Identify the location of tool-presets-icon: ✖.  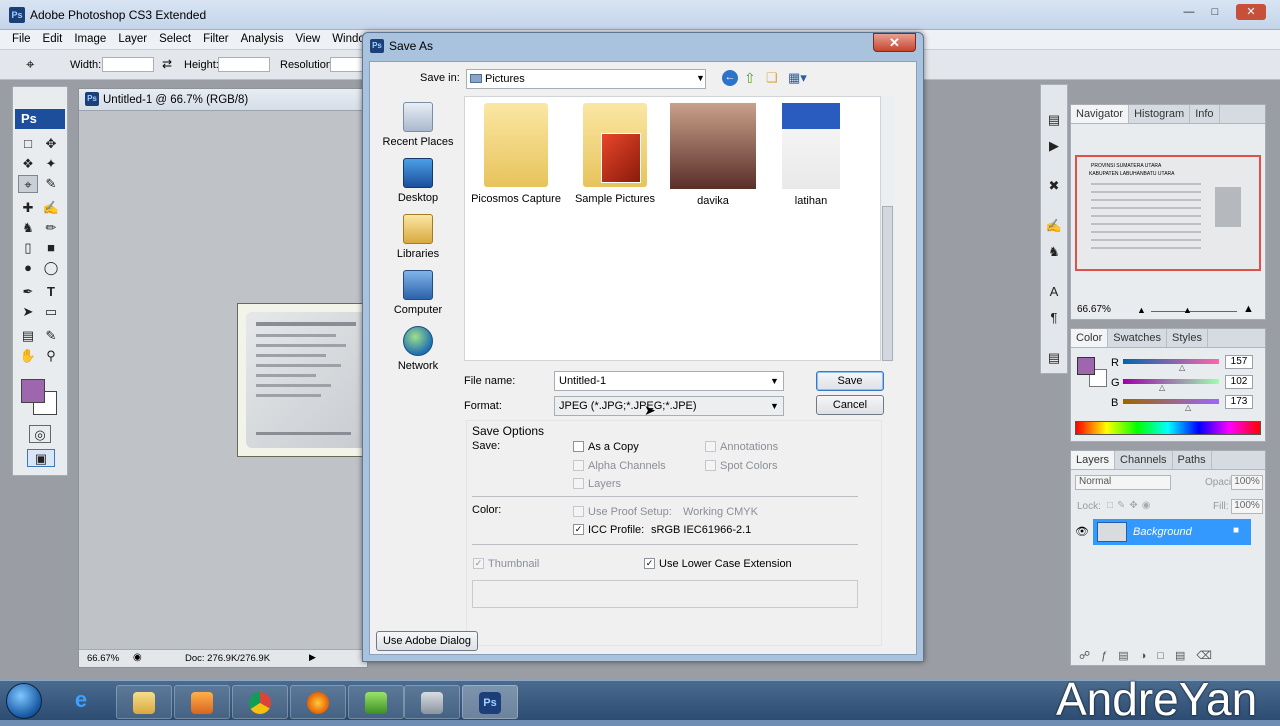
(1054, 186).